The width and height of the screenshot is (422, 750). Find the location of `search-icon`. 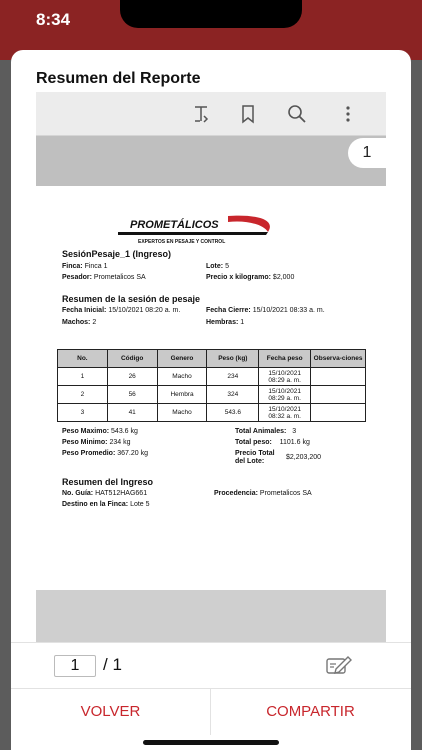

search-icon is located at coordinates (297, 114).